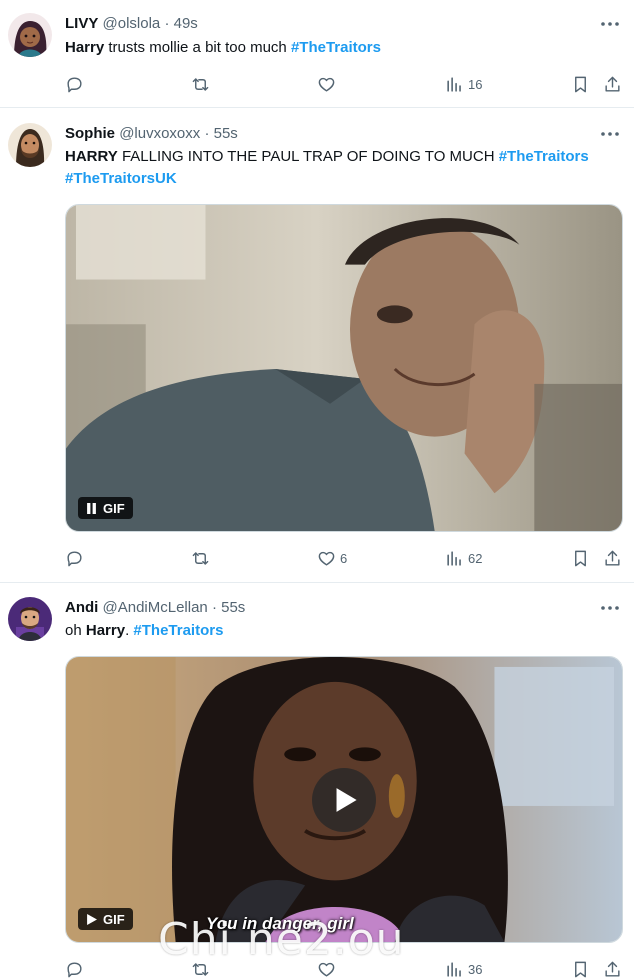 This screenshot has width=634, height=979. Describe the element at coordinates (81, 607) in the screenshot. I see `display-name: Andi` at that location.